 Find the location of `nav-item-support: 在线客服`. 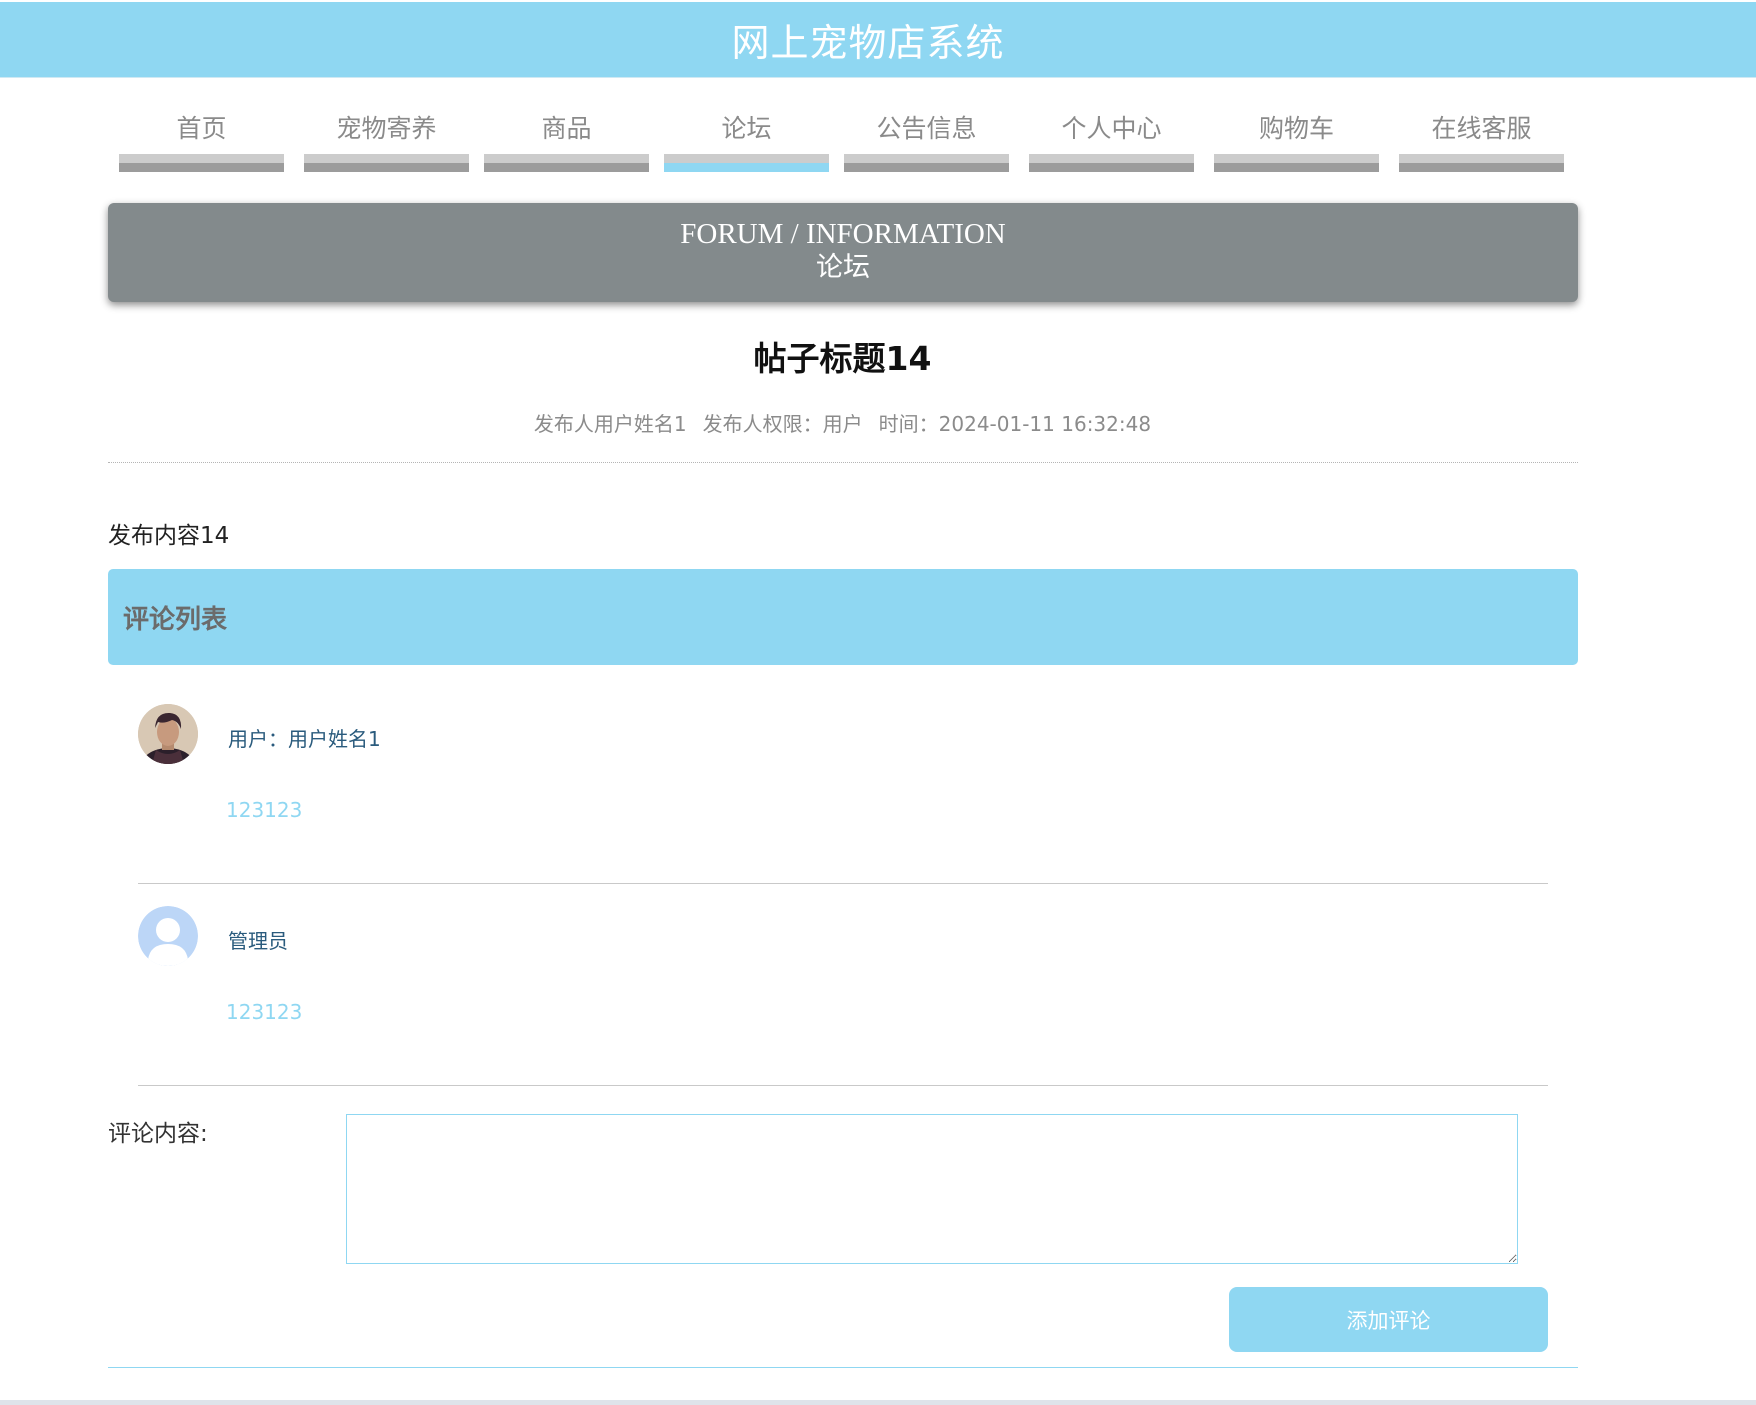

nav-item-support: 在线客服 is located at coordinates (1481, 137).